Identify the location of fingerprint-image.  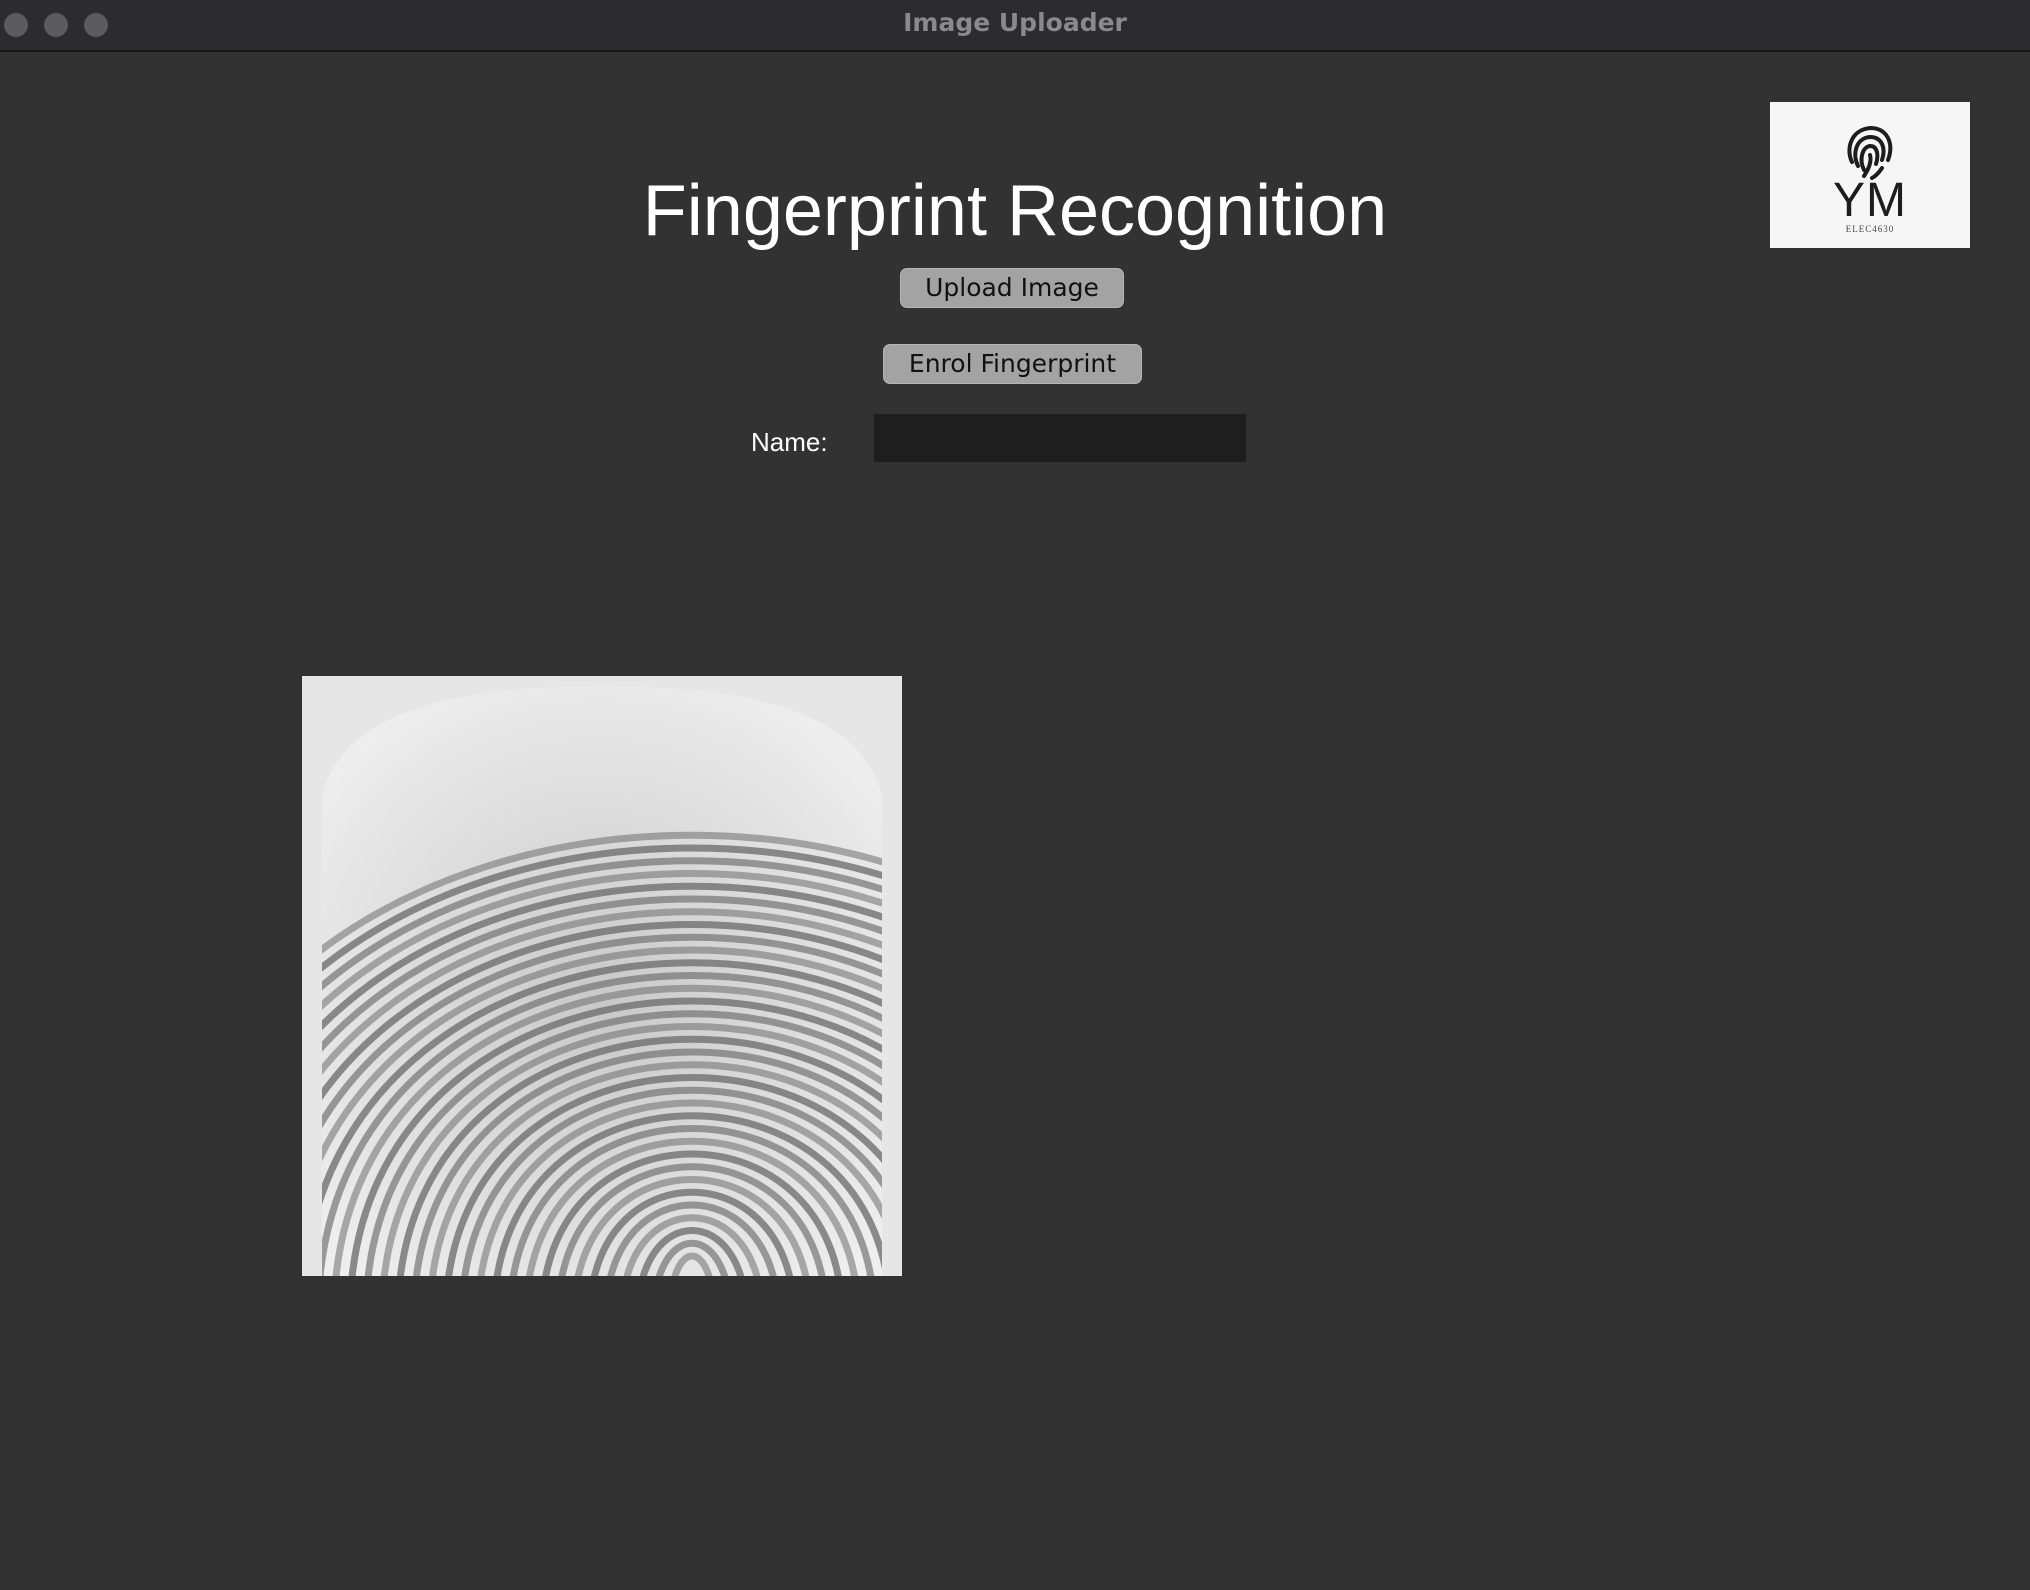
(602, 976).